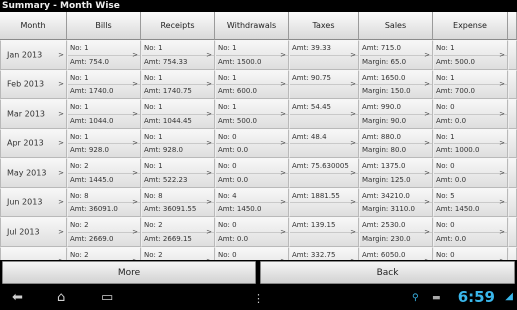  I want to click on header-receipts: Receipts, so click(178, 26).